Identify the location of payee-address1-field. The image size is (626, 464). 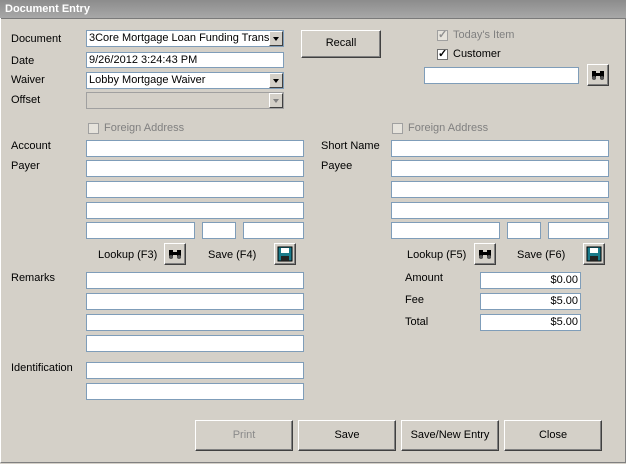
(500, 189).